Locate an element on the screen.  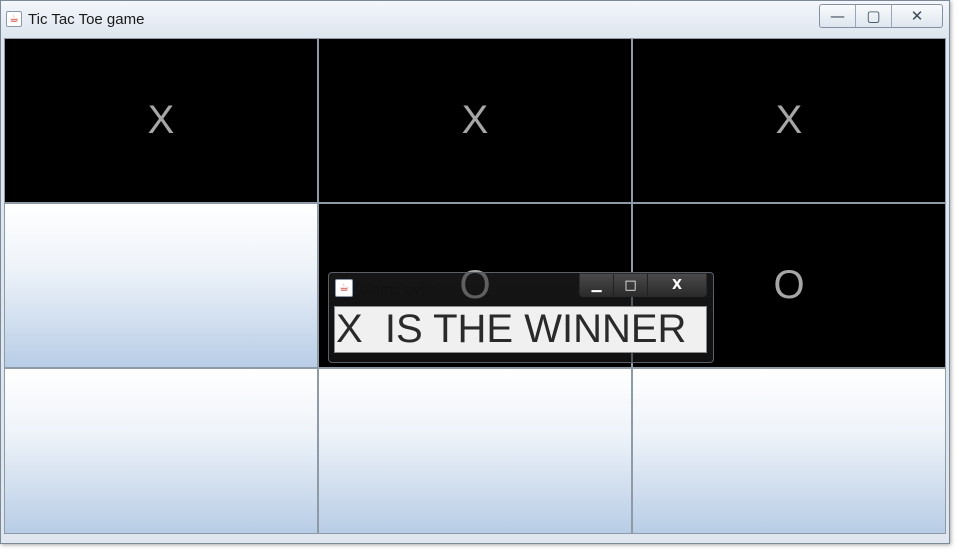
window-title: Tic Tac Toe game is located at coordinates (86, 19).